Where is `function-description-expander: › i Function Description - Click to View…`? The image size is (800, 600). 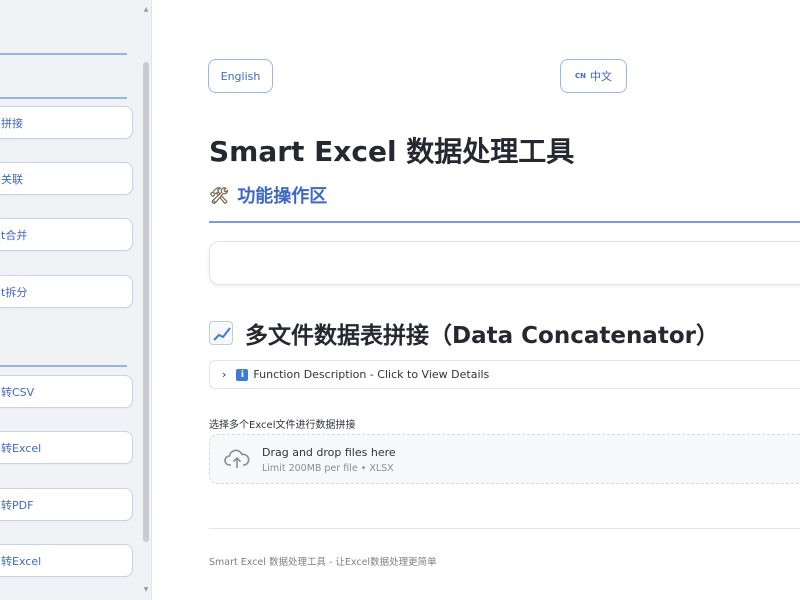
function-description-expander: › i Function Description - Click to View… is located at coordinates (504, 374).